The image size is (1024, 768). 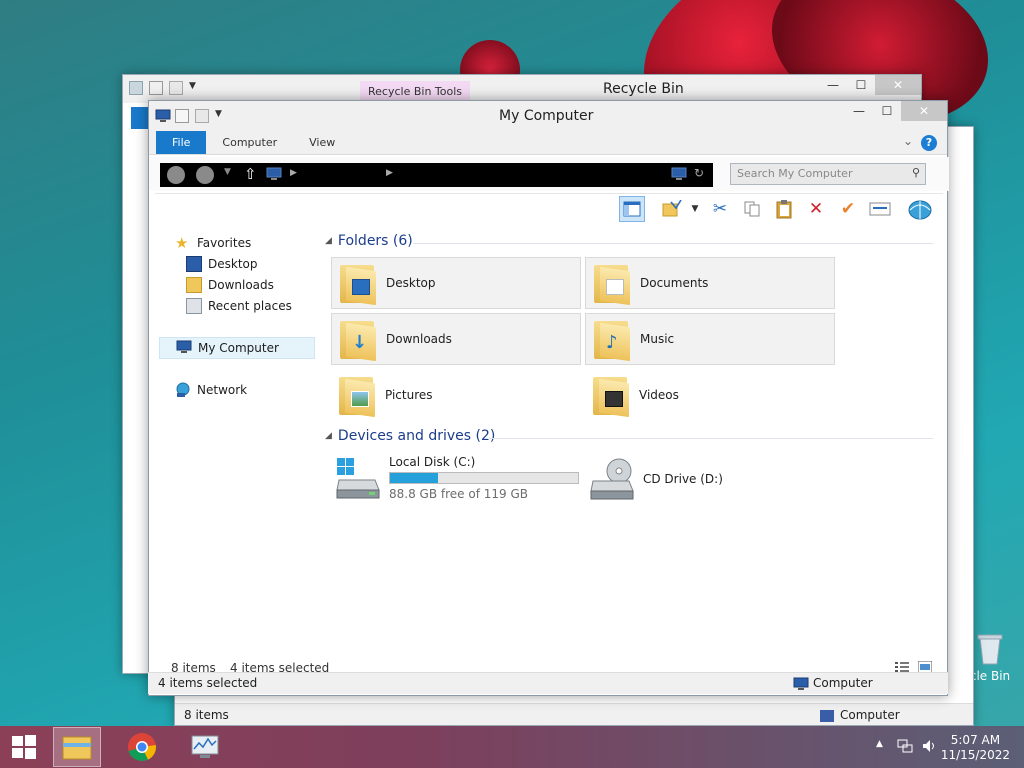 I want to click on show-hidden-icons-icon: ▲, so click(x=879, y=744).